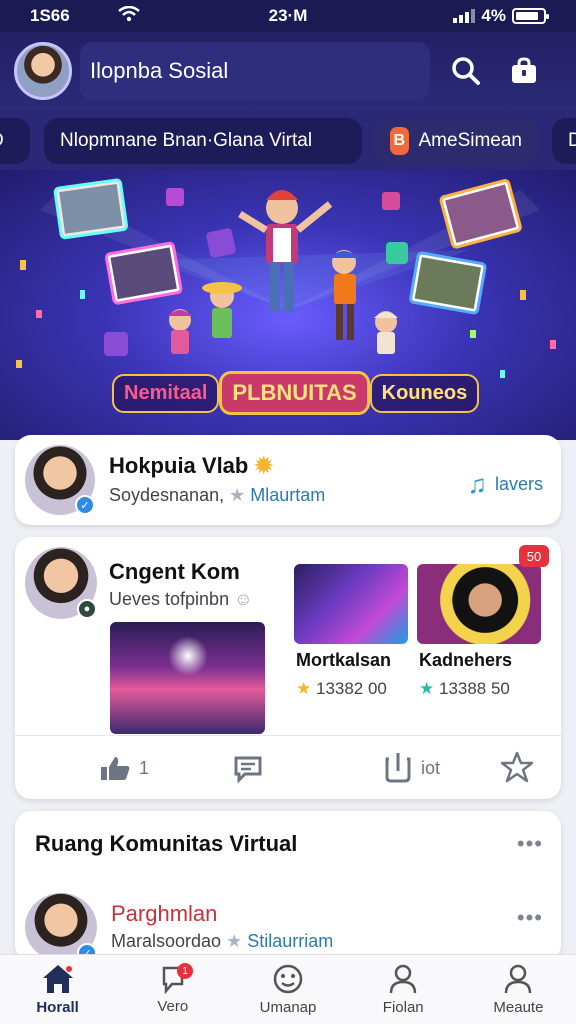  I want to click on verified-icon: ✓, so click(85, 505).